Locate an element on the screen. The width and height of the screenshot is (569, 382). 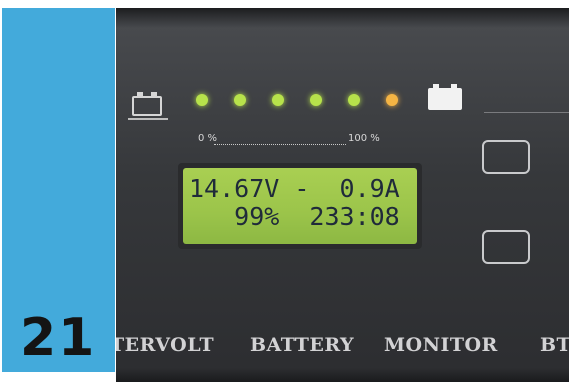
lcd-line-voltage-current: 14.67V - 0.9A is located at coordinates (294, 188).